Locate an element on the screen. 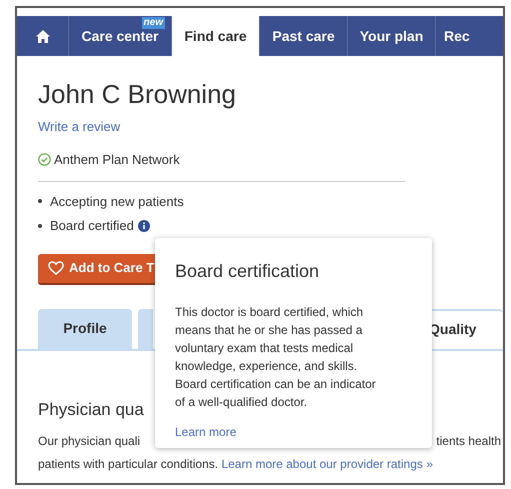  home-icon is located at coordinates (43, 36).